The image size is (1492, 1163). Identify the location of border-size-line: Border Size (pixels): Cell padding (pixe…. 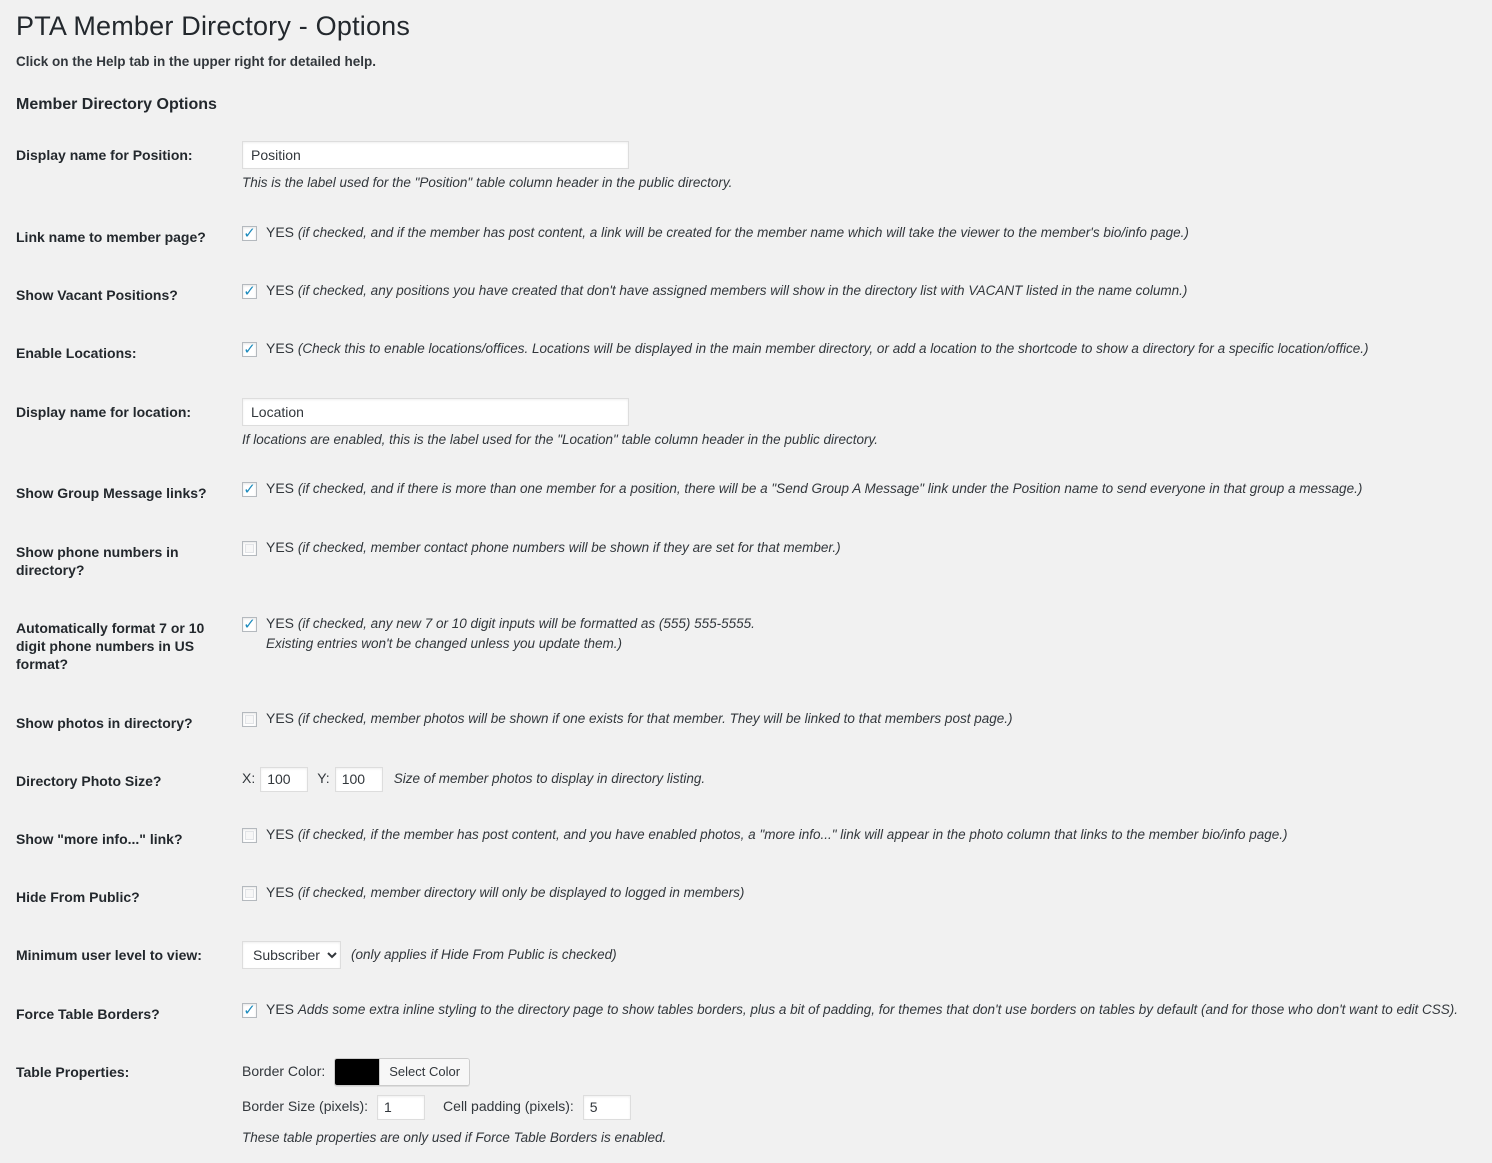
(862, 1107).